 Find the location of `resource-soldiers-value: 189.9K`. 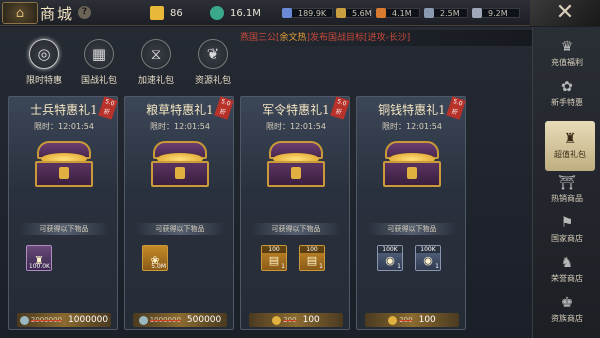

resource-soldiers-value: 189.9K is located at coordinates (312, 13).